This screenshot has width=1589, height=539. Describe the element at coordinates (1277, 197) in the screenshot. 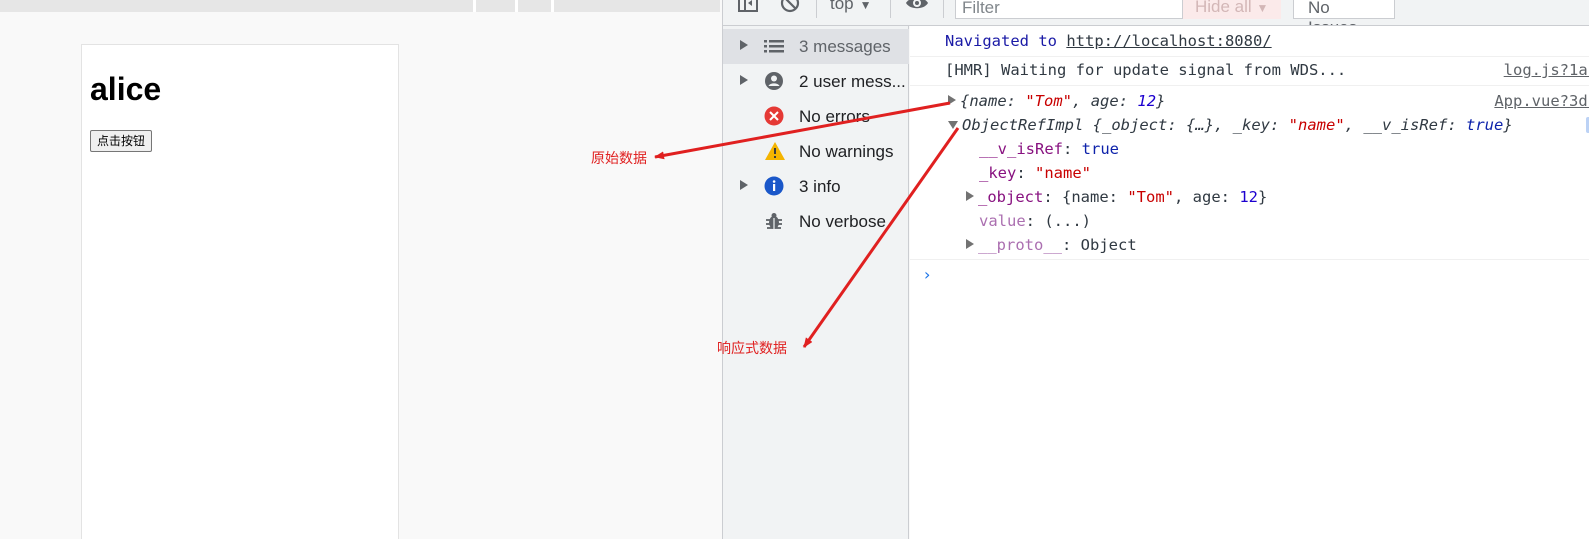

I see `object-prop-object: _object: {name: "Tom", age: 12}` at that location.